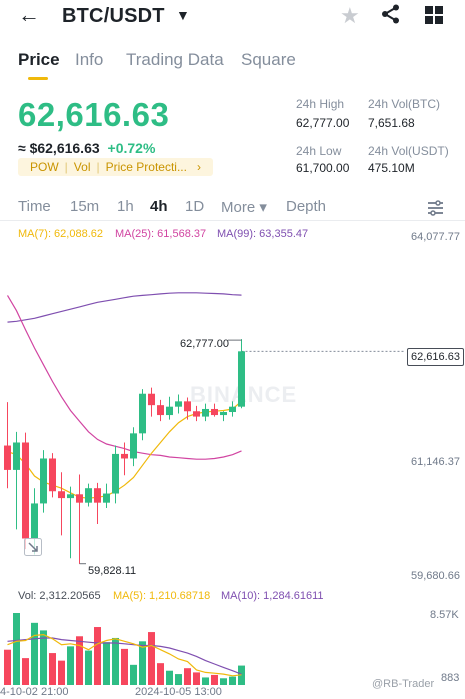  Describe the element at coordinates (272, 596) in the screenshot. I see `vol-ma10-legend: MA(10): 1,284.61611` at that location.